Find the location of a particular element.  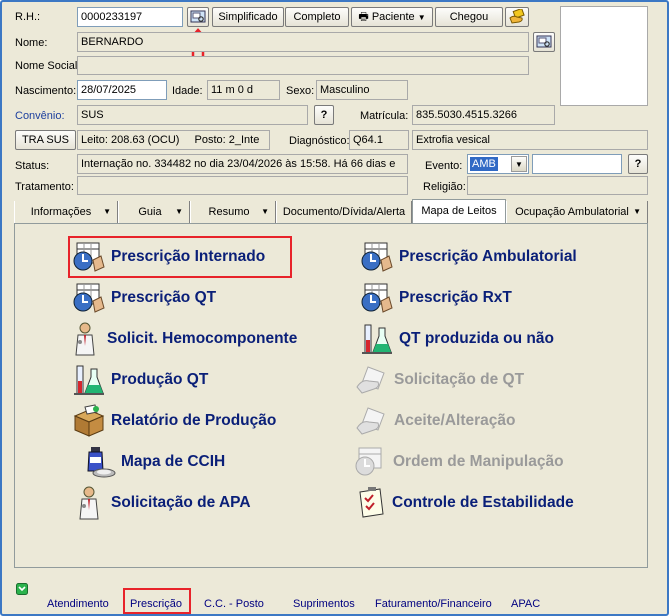

convenio-label: Convênio: is located at coordinates (40, 116).